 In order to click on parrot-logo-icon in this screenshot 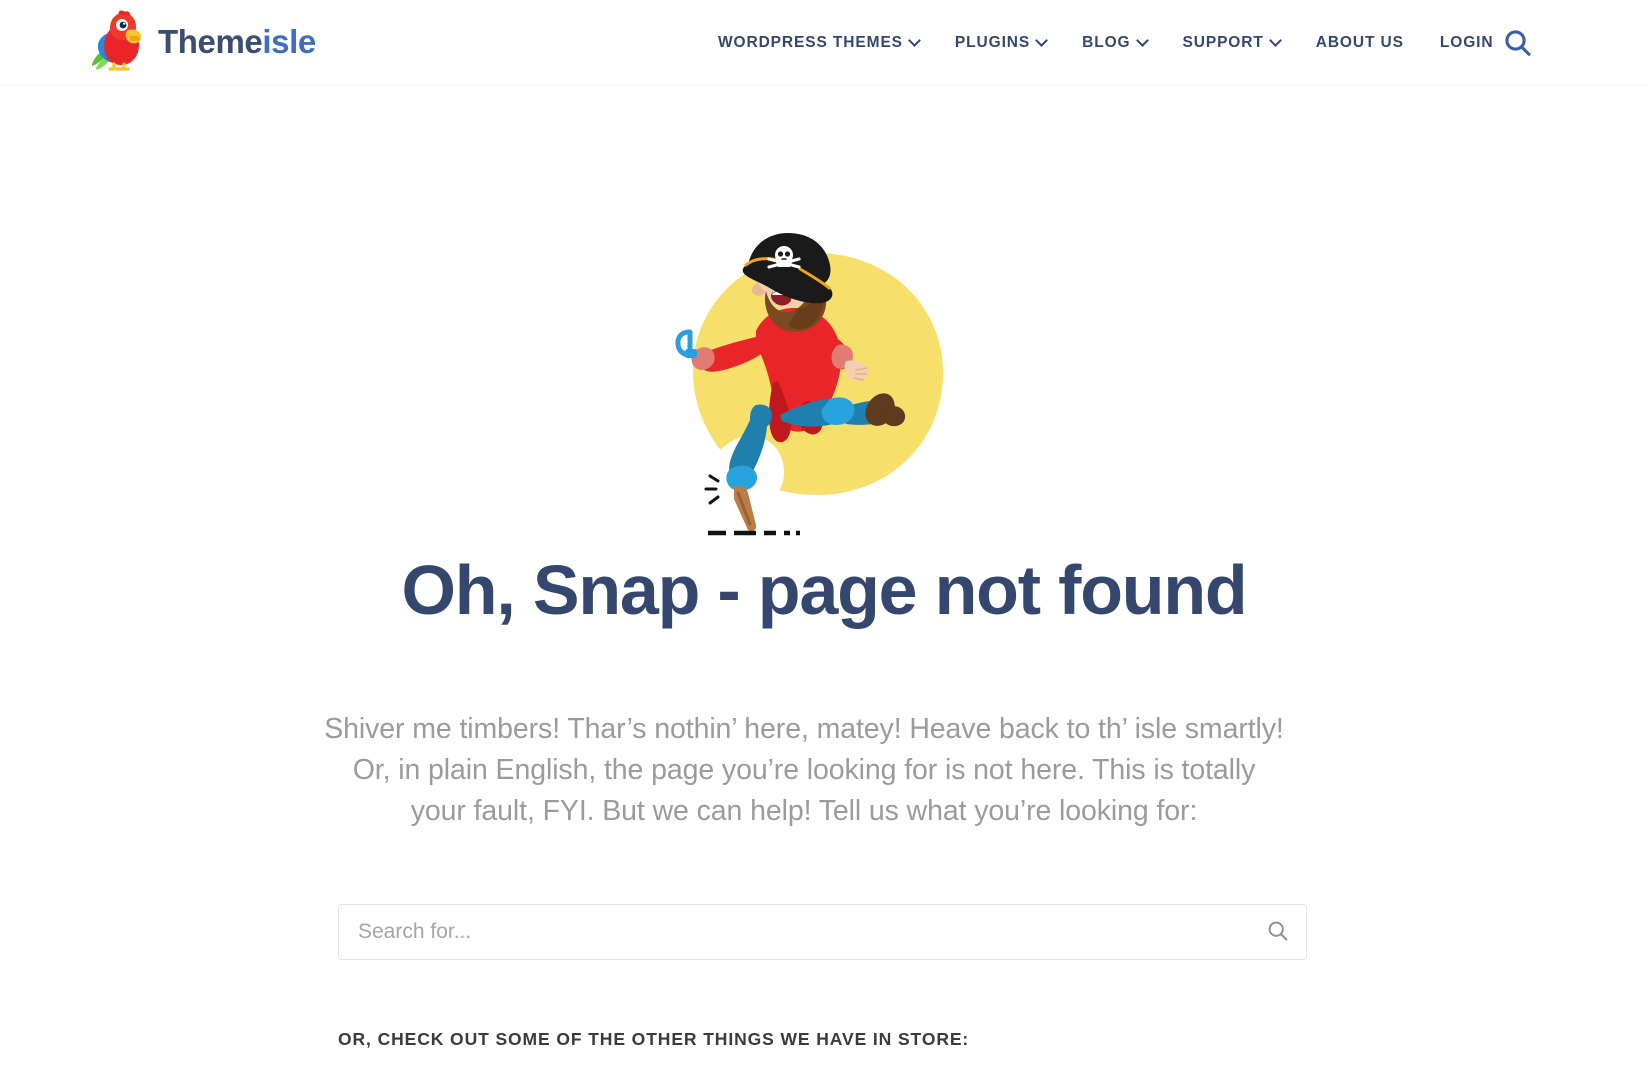, I will do `click(119, 41)`.